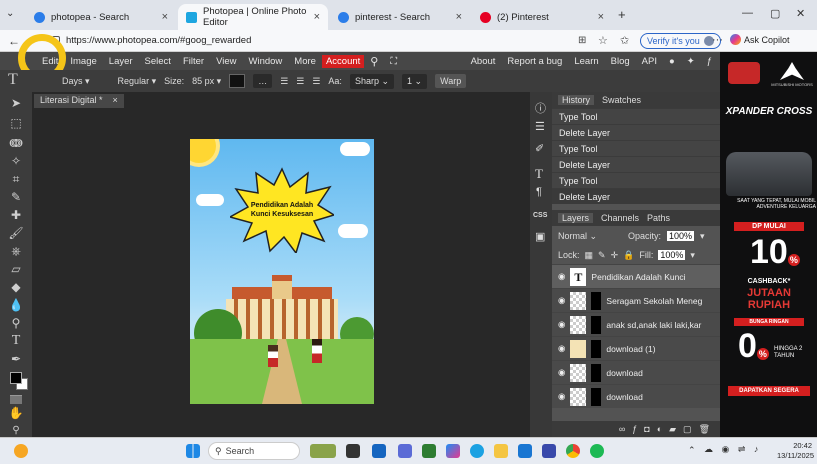  I want to click on tab-paths: Paths, so click(658, 218).